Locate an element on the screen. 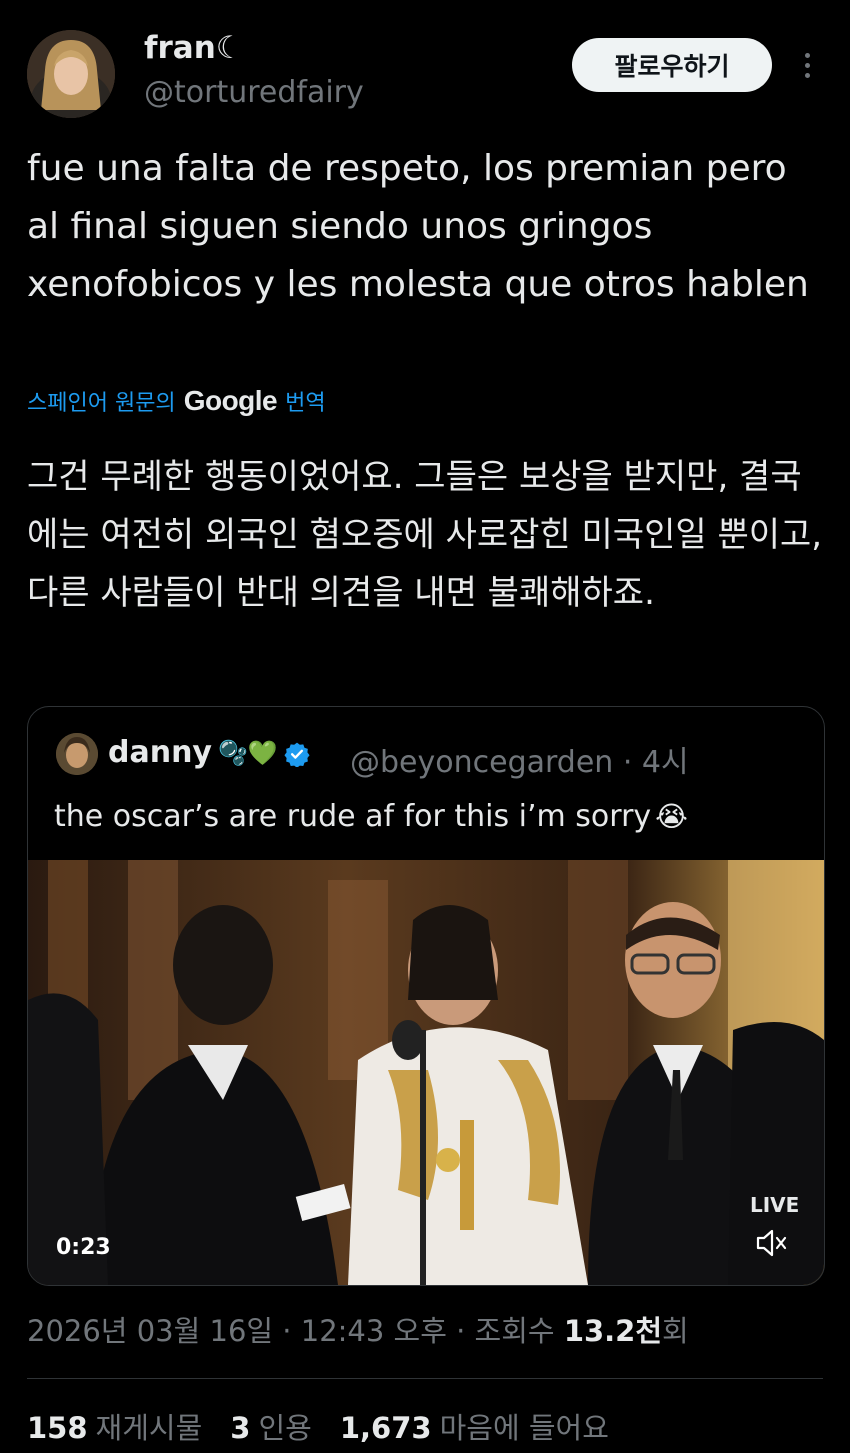 This screenshot has width=850, height=1453. translation-prefix: 스페인어 원문의 is located at coordinates (101, 403).